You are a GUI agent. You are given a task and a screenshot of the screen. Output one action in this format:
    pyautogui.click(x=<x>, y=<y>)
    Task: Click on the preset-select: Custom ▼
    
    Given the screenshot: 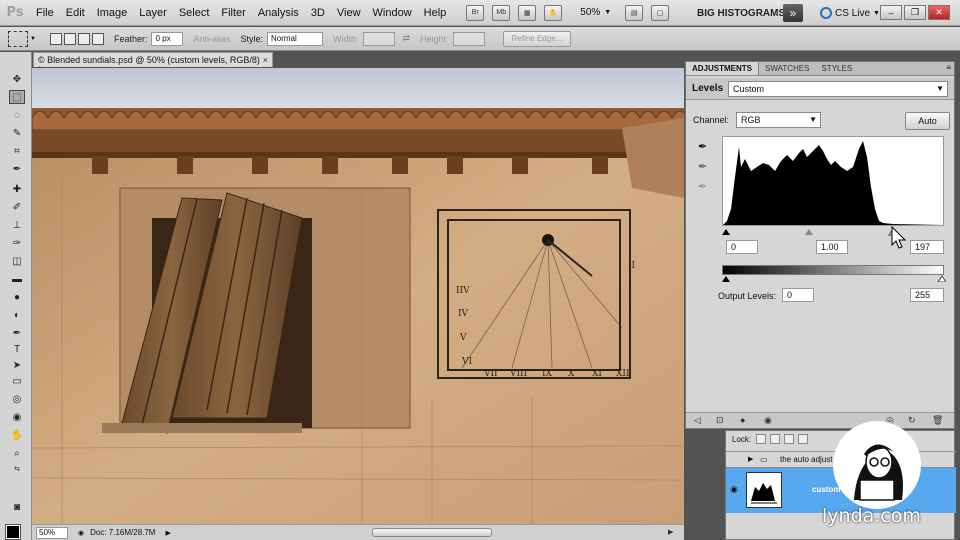 What is the action you would take?
    pyautogui.click(x=838, y=89)
    